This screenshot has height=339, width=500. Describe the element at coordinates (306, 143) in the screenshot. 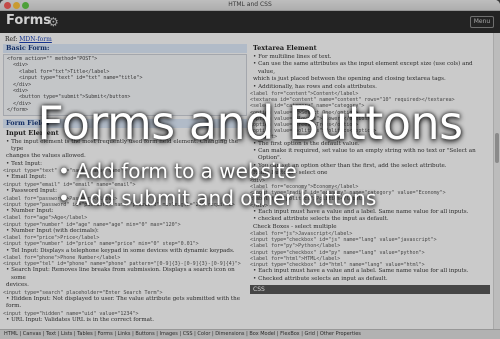

I see `note-line: • The first option is the default value.` at that location.